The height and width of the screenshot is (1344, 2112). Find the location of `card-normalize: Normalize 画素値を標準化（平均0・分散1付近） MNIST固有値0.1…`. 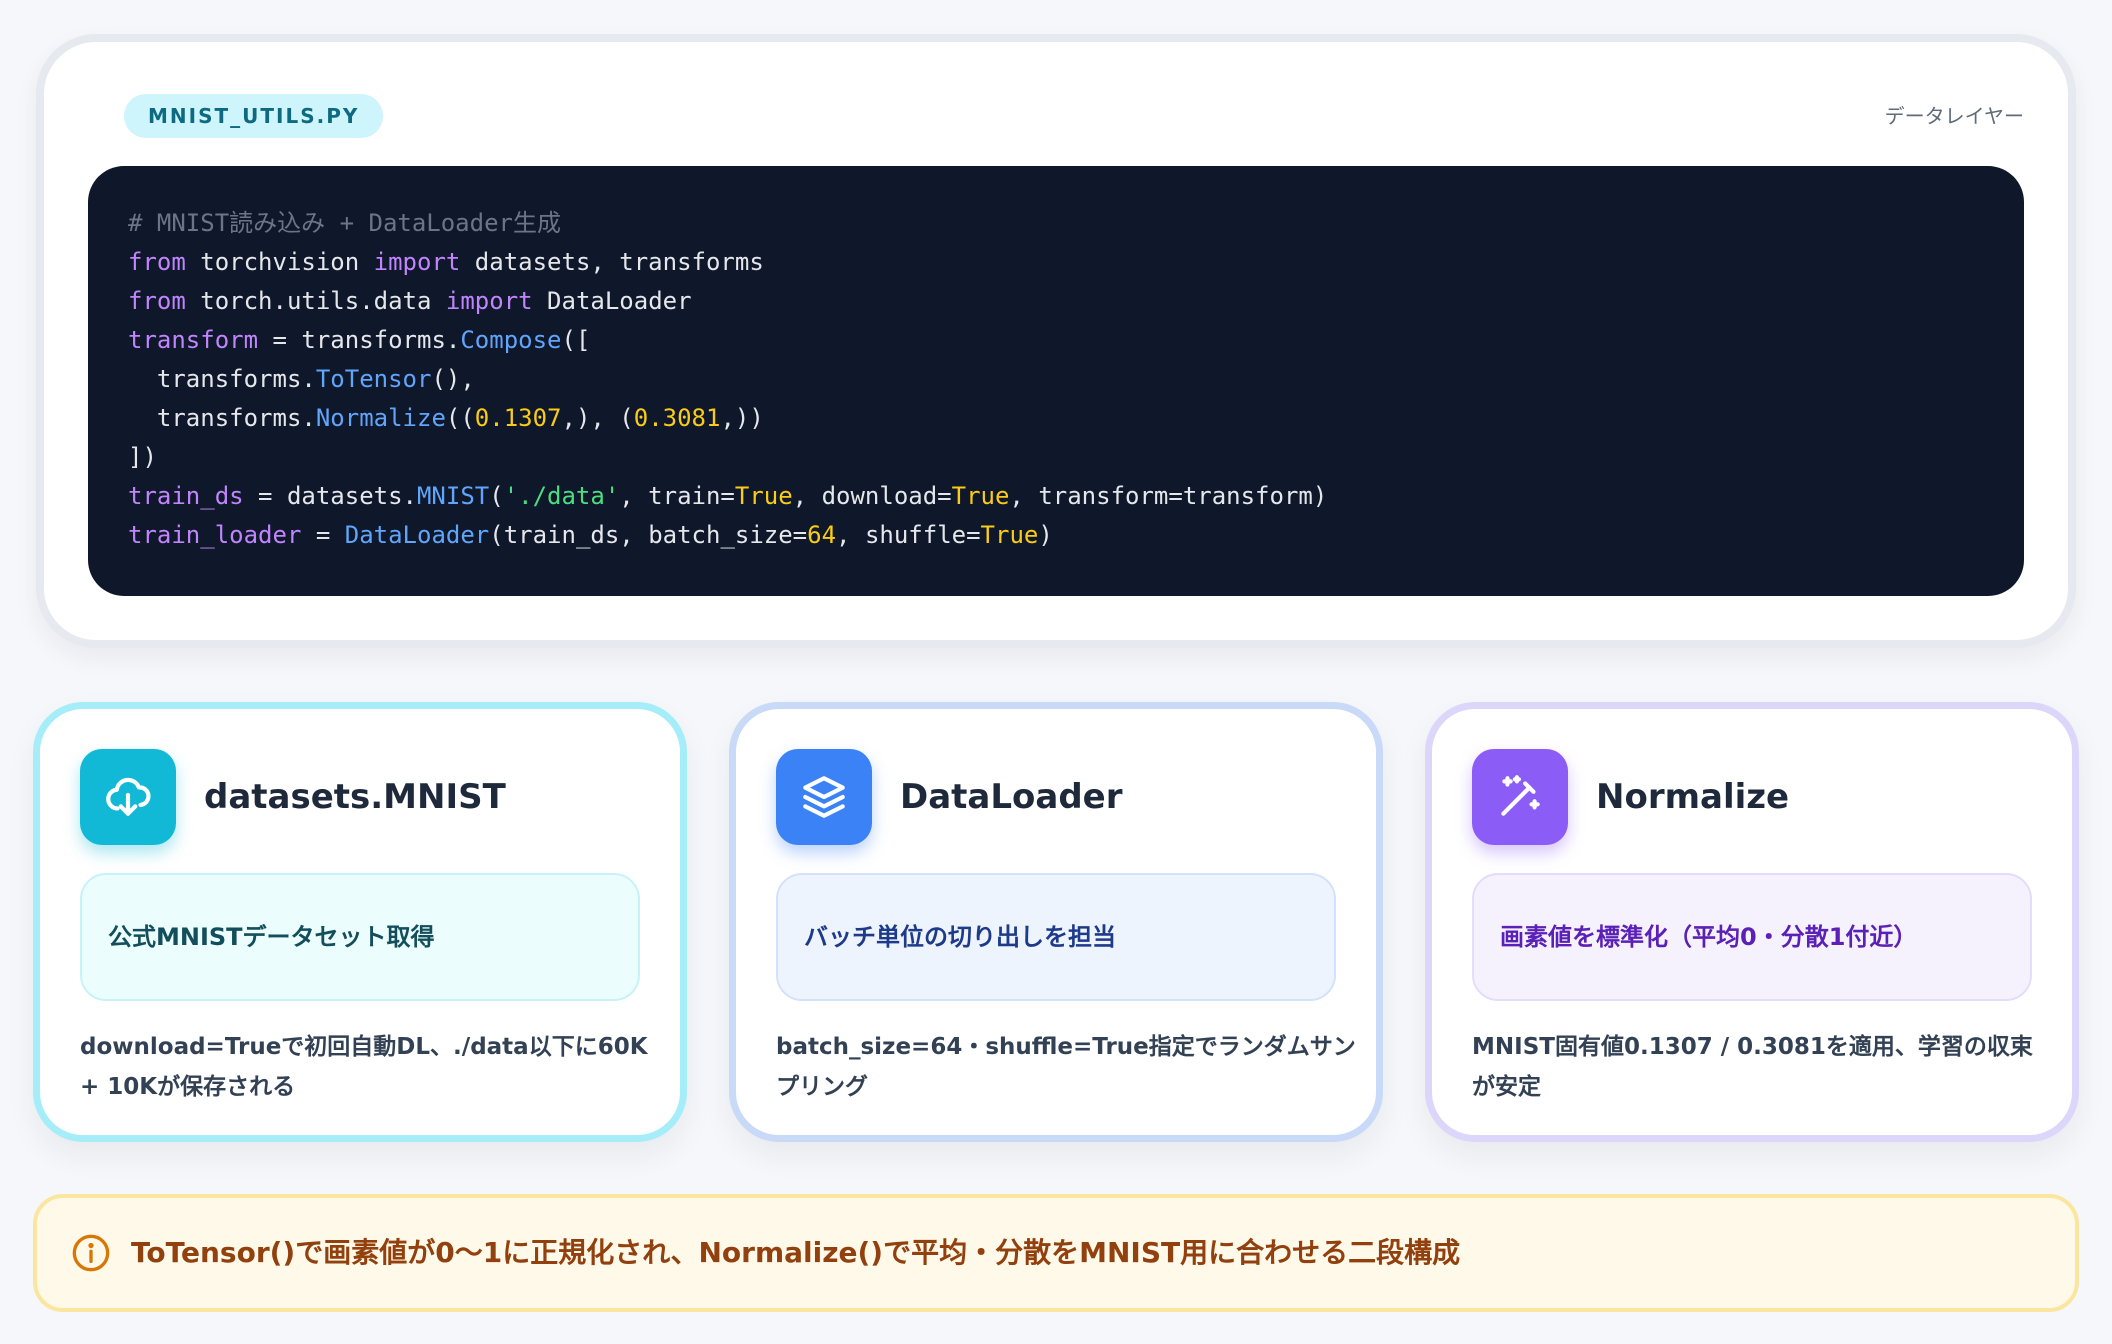

card-normalize: Normalize 画素値を標準化（平均0・分散1付近） MNIST固有値0.1… is located at coordinates (1752, 922).